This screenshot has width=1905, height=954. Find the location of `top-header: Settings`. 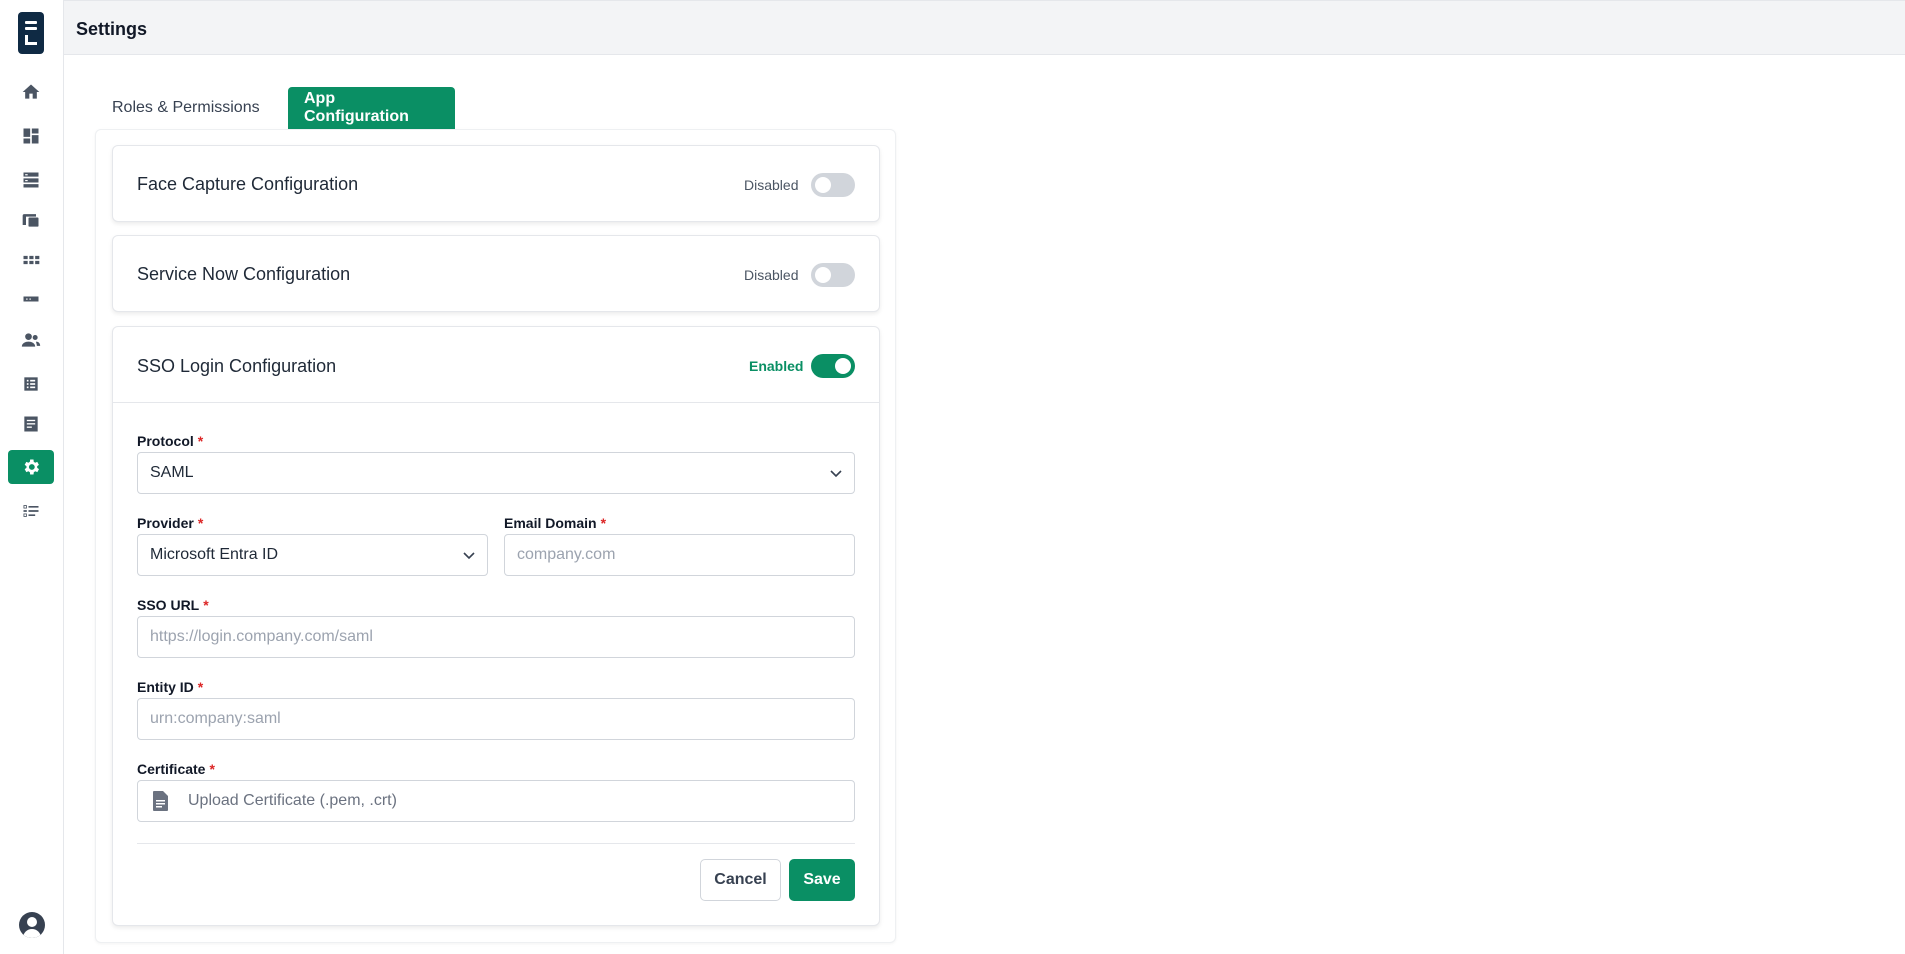

top-header: Settings is located at coordinates (984, 27).